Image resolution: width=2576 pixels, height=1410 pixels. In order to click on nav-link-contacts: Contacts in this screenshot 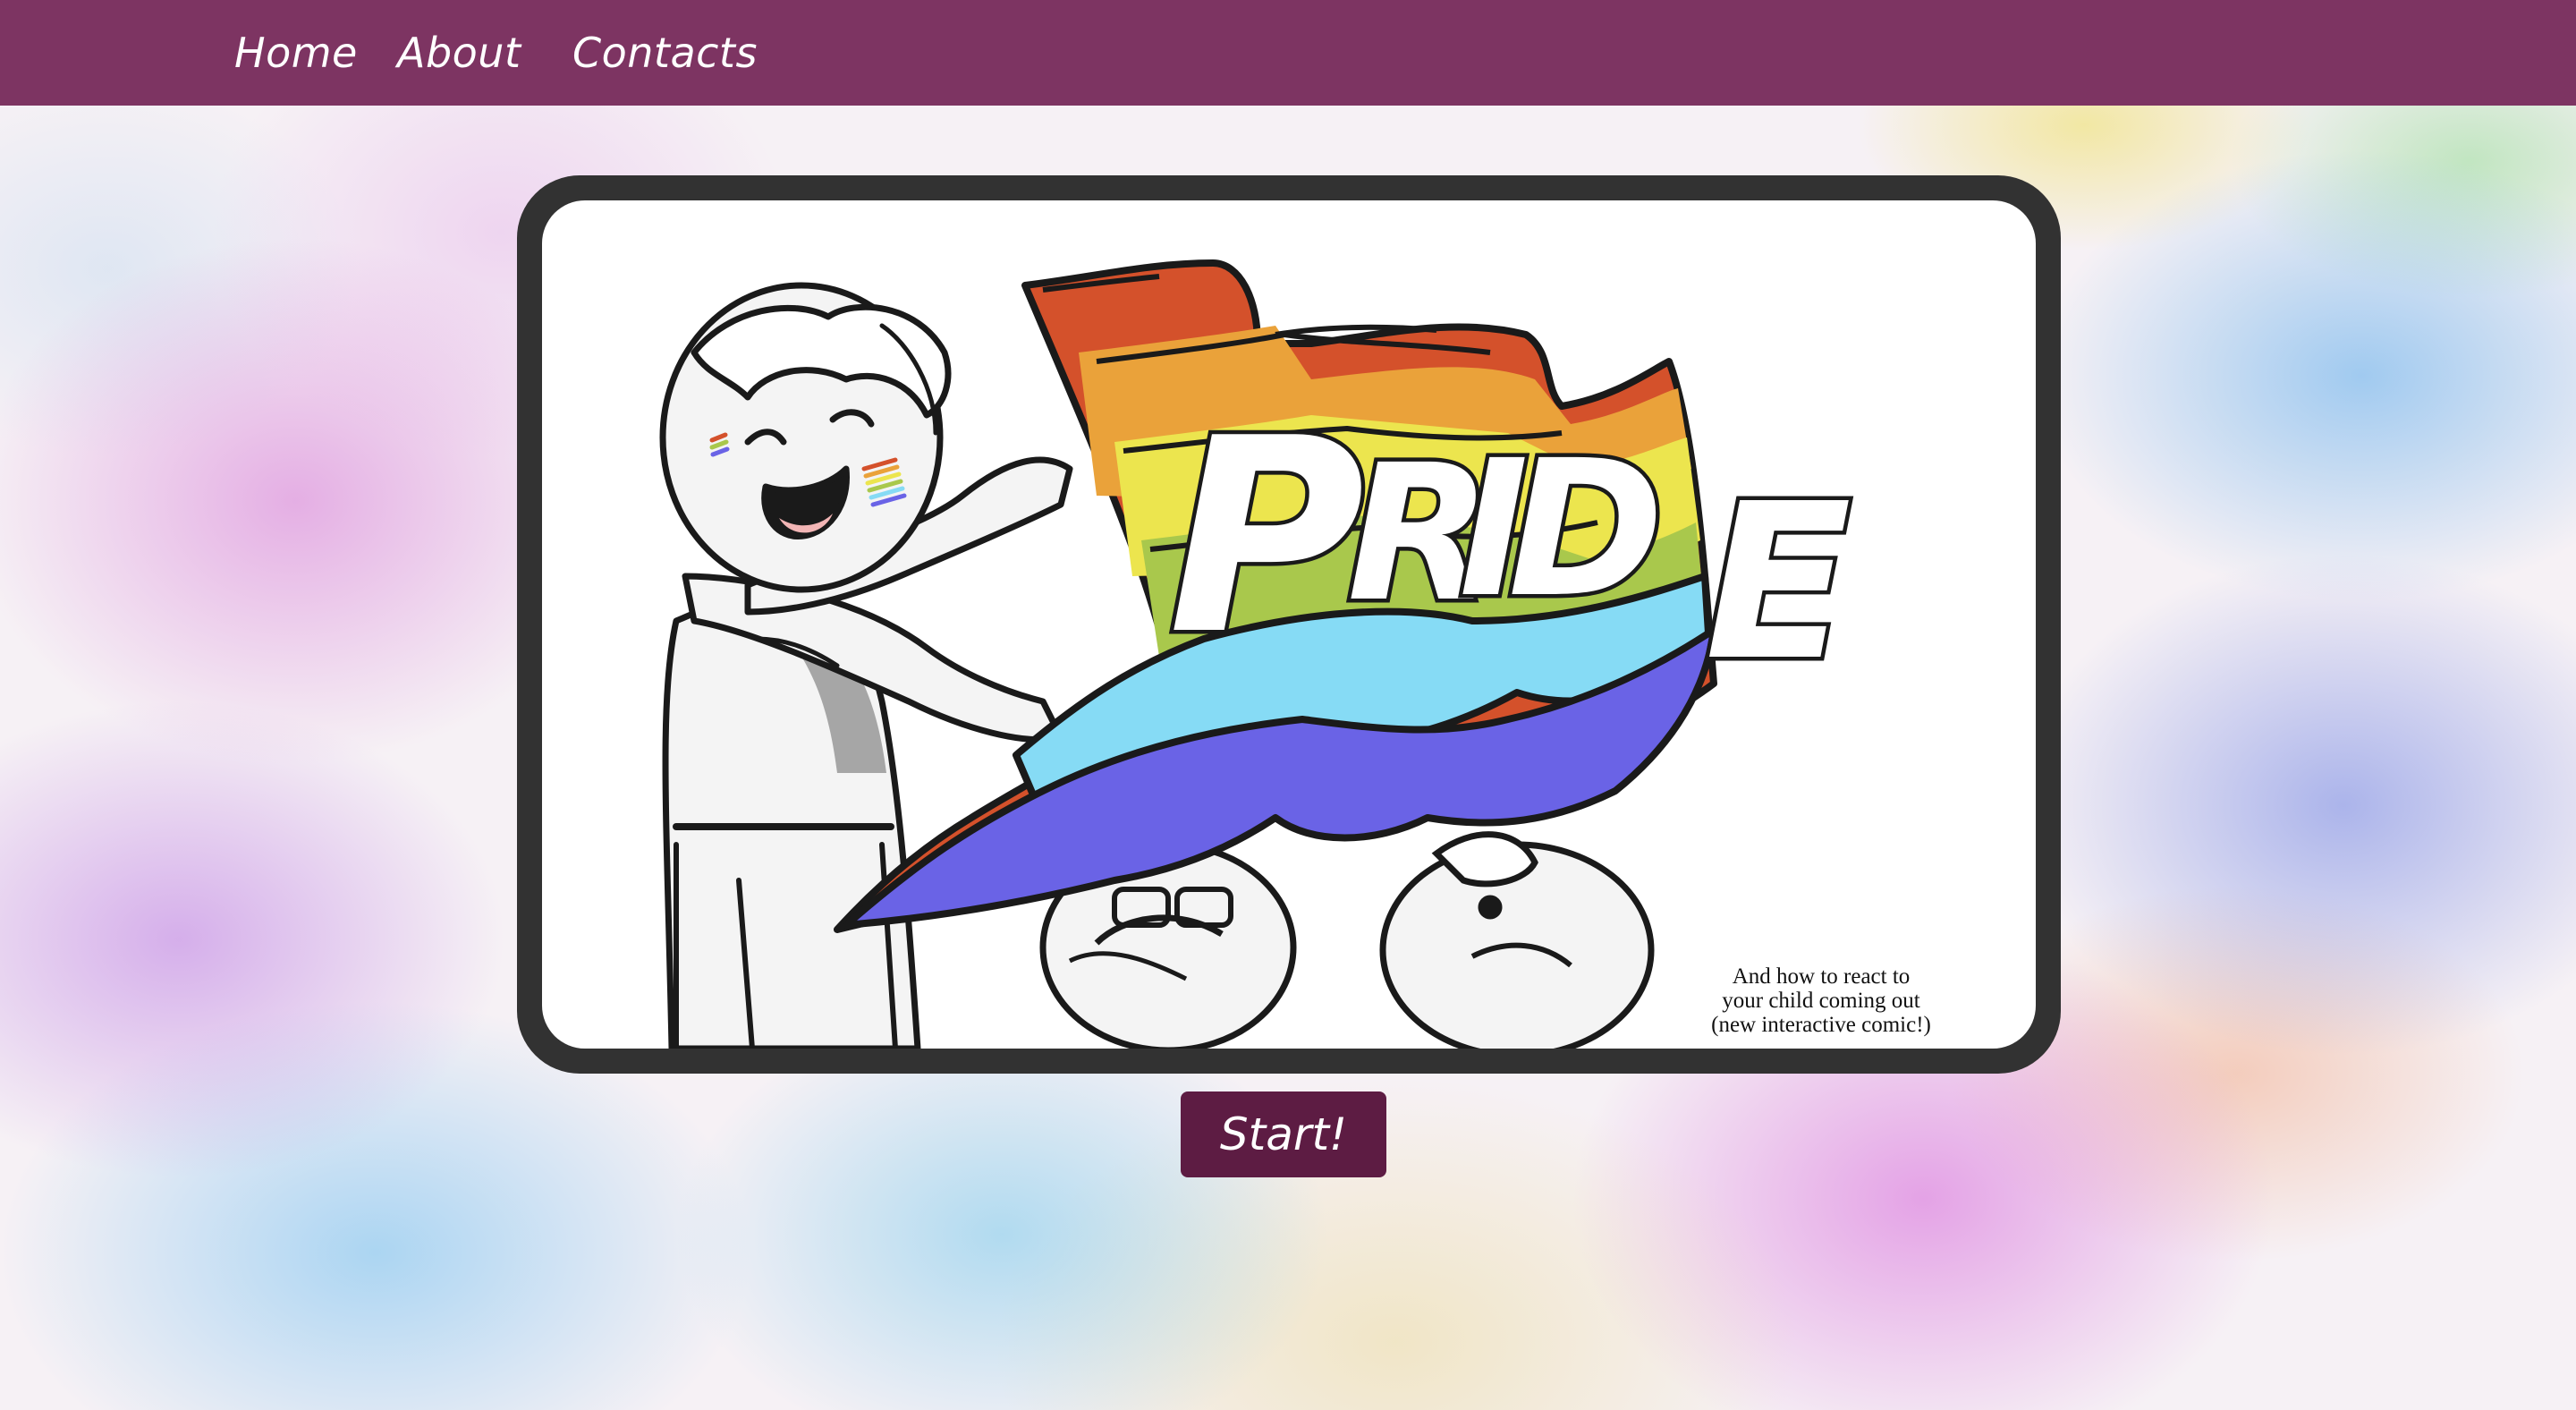, I will do `click(665, 53)`.